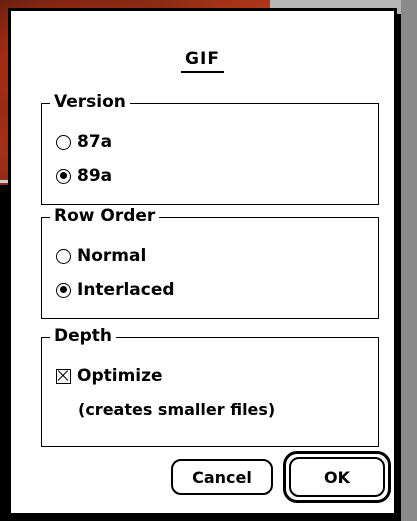 Image resolution: width=417 pixels, height=521 pixels. What do you see at coordinates (337, 477) in the screenshot?
I see `ok-button: OK` at bounding box center [337, 477].